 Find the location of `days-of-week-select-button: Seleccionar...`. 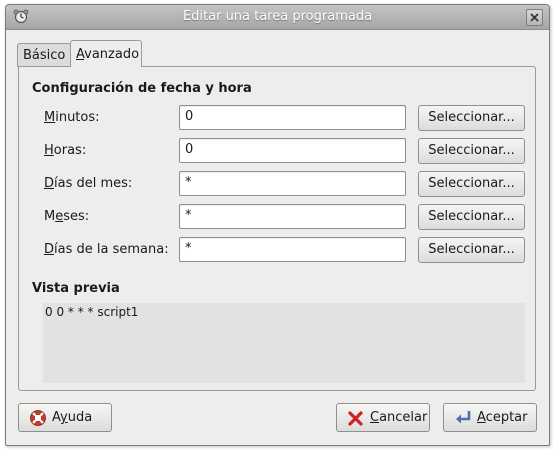

days-of-week-select-button: Seleccionar... is located at coordinates (471, 250).